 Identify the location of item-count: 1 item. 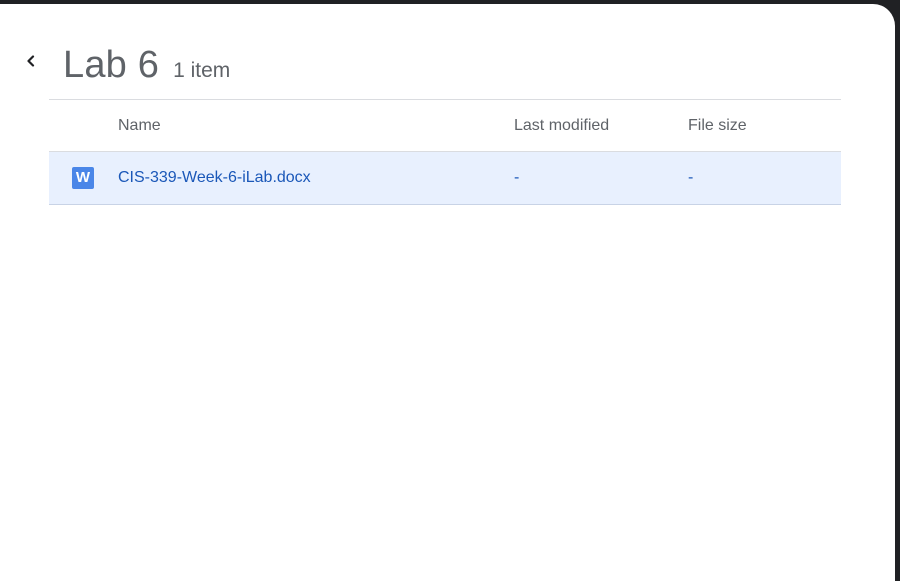
(202, 70).